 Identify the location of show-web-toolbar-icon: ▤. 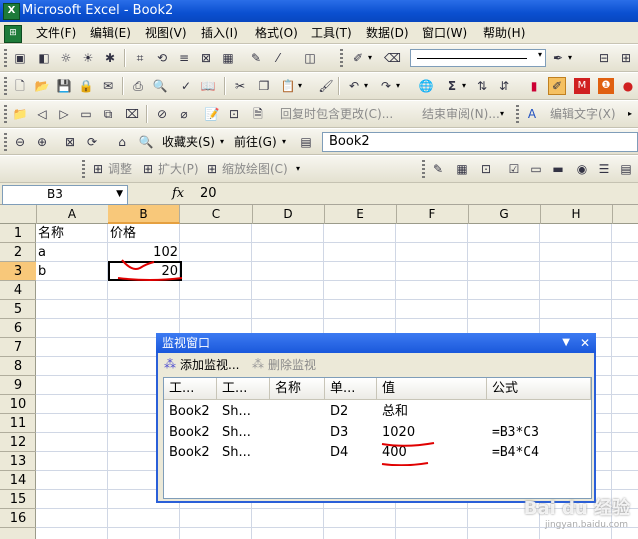
(306, 142).